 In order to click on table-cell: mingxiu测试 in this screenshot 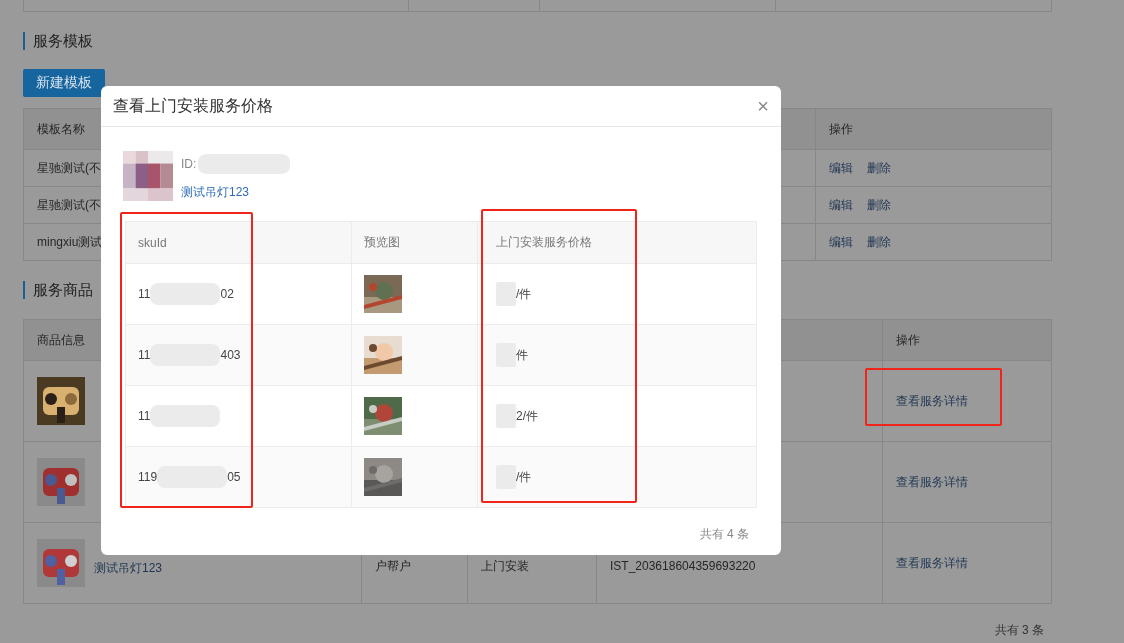, I will do `click(70, 242)`.